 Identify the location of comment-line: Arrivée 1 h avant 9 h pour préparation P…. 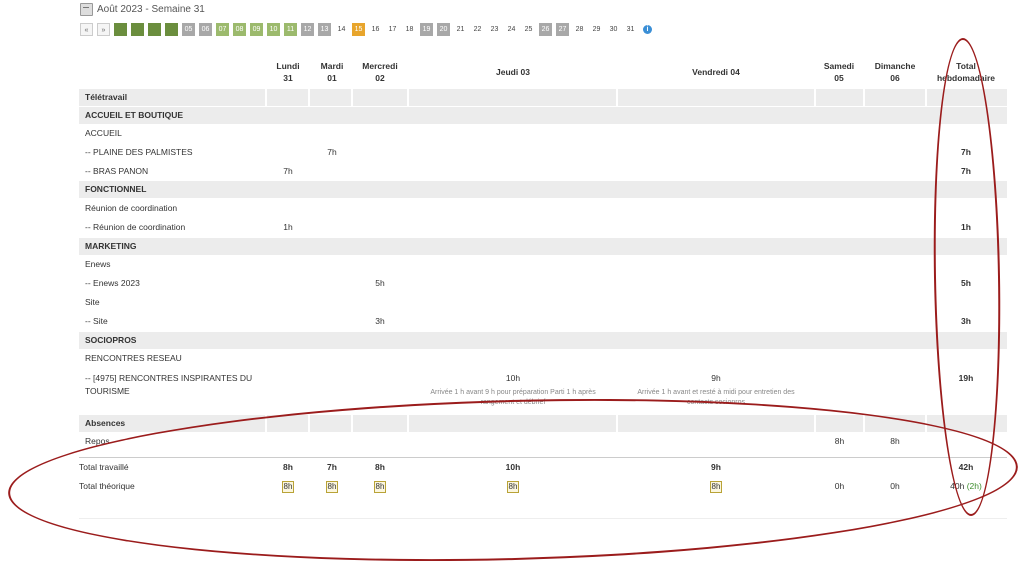
(513, 392).